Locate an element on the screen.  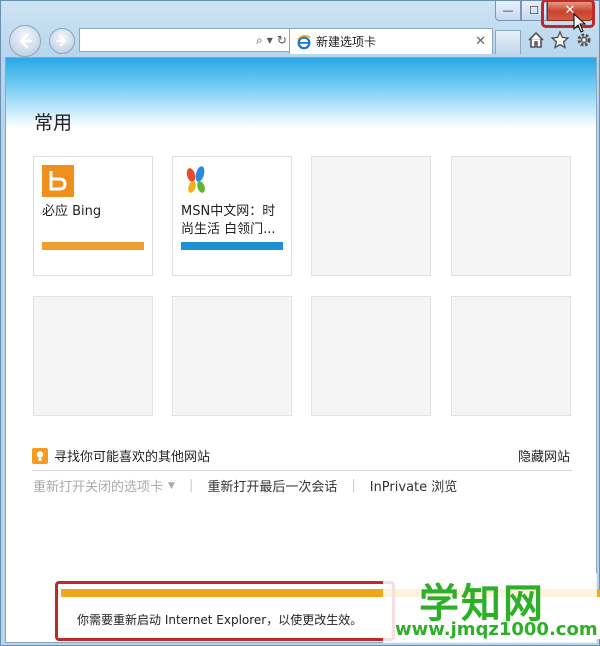
session-links: 重新打开关闭的选项卡 ▼ | 重新打开最后一次会话 | InPrivate 浏览 is located at coordinates (245, 485).